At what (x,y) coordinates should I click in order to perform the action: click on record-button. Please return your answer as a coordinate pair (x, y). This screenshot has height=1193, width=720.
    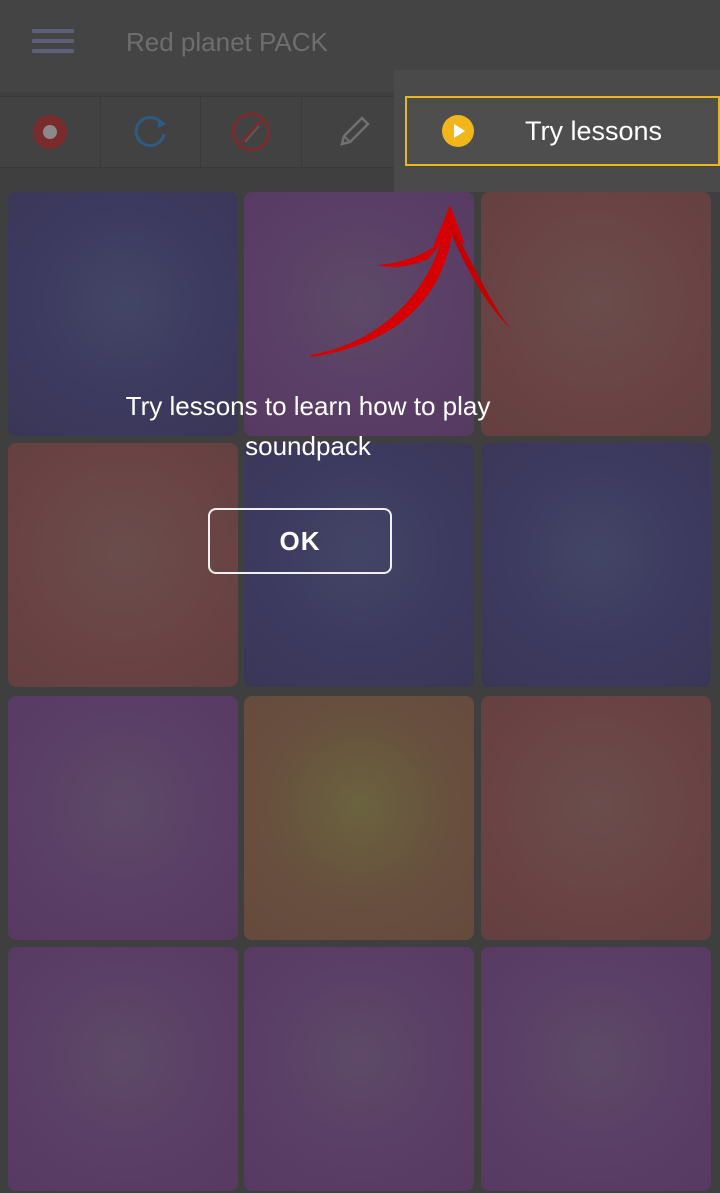
    Looking at the image, I should click on (50, 132).